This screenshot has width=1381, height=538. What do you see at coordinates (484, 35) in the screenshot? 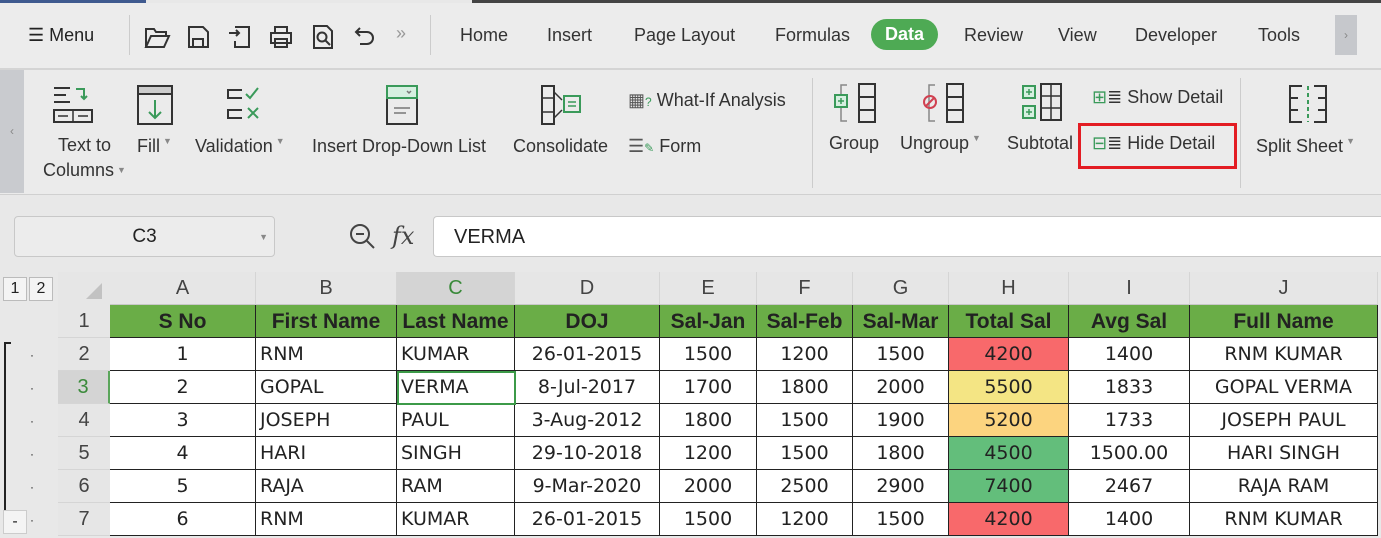
I see `tab-home: Home` at bounding box center [484, 35].